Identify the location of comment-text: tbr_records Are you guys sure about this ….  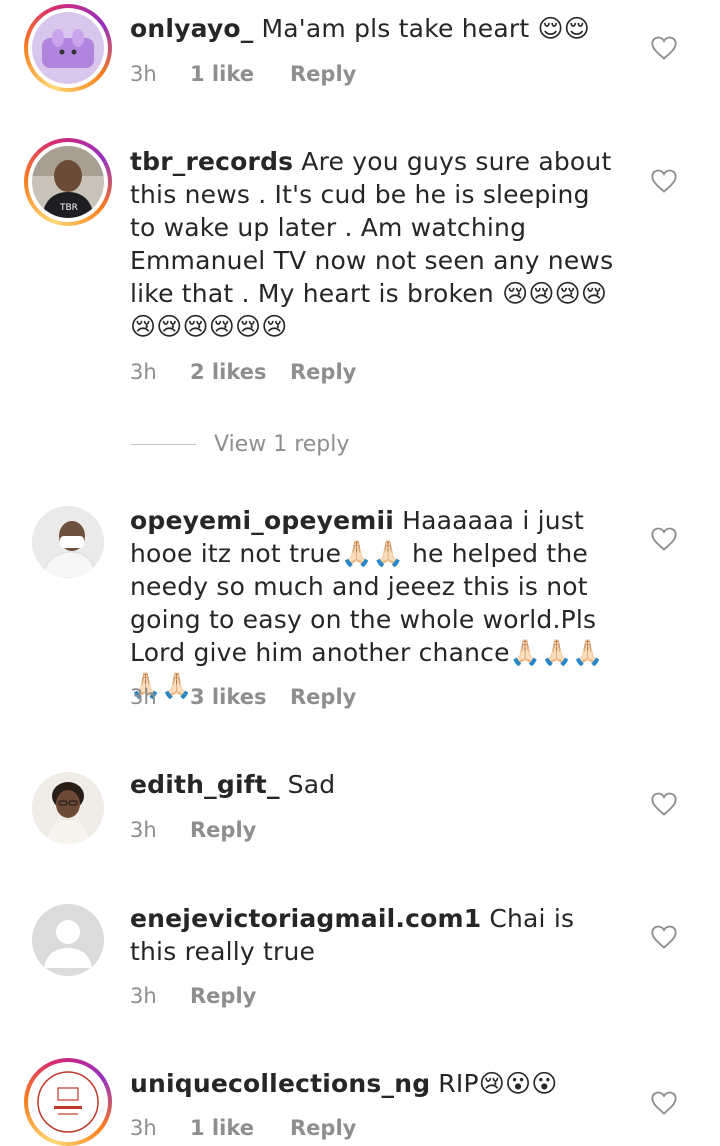
(375, 244).